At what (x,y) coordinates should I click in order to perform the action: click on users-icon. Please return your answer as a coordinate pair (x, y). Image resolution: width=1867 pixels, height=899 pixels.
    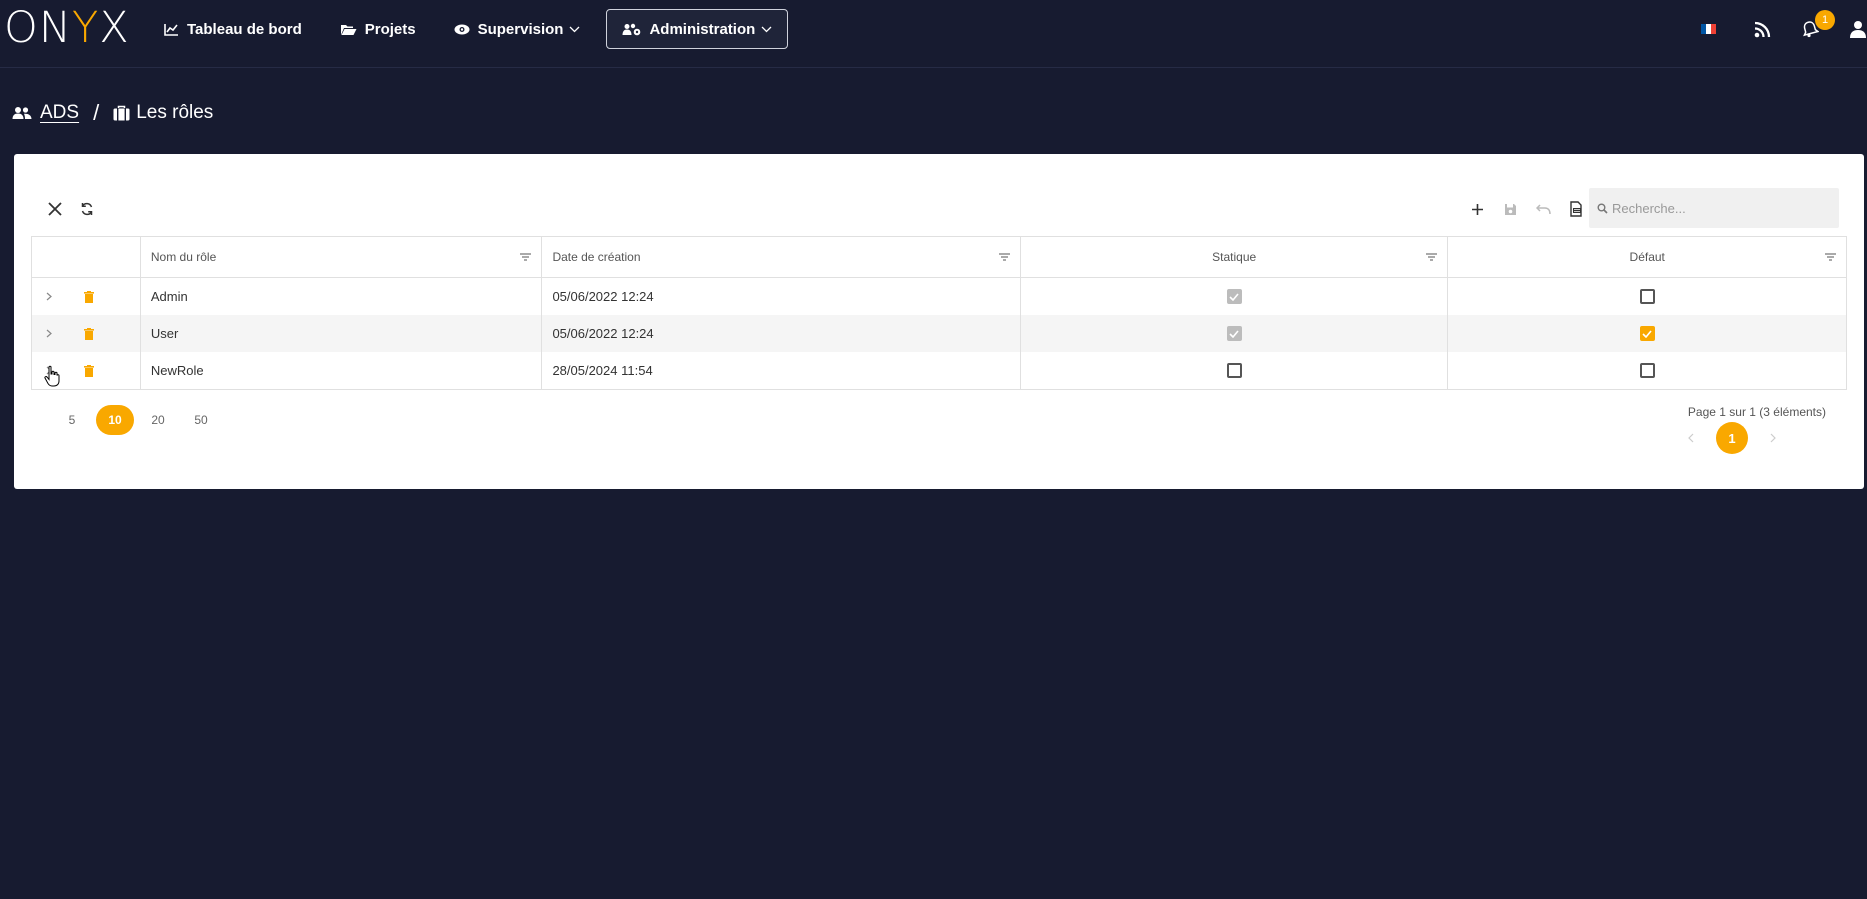
    Looking at the image, I should click on (22, 113).